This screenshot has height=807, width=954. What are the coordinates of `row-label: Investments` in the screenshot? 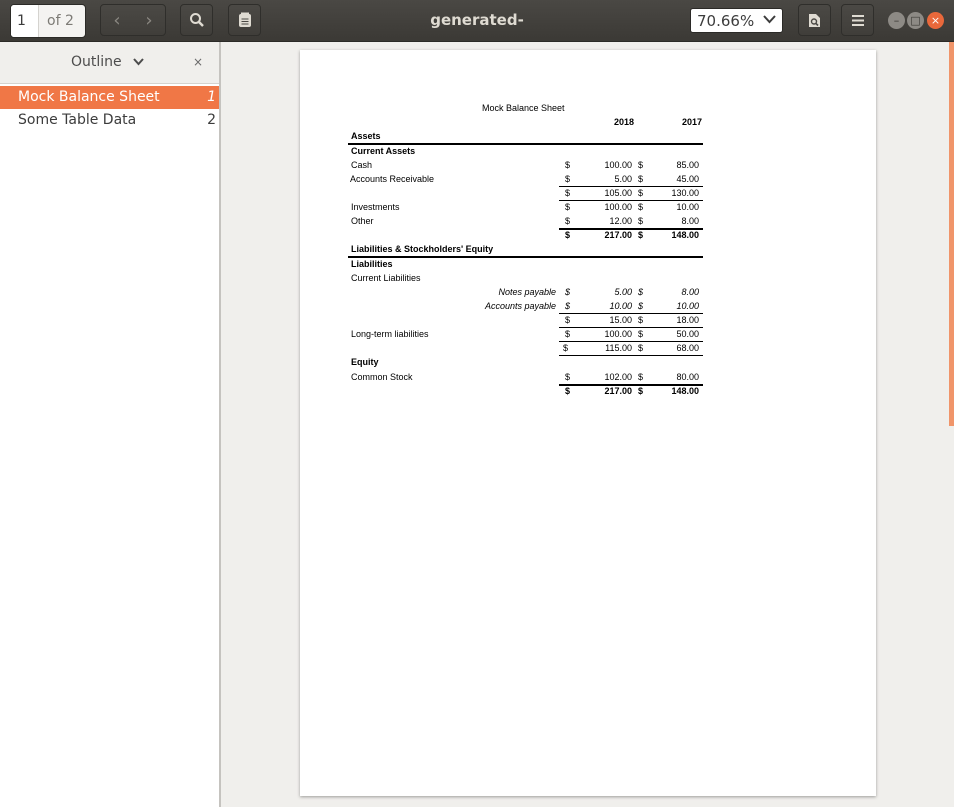 It's located at (375, 207).